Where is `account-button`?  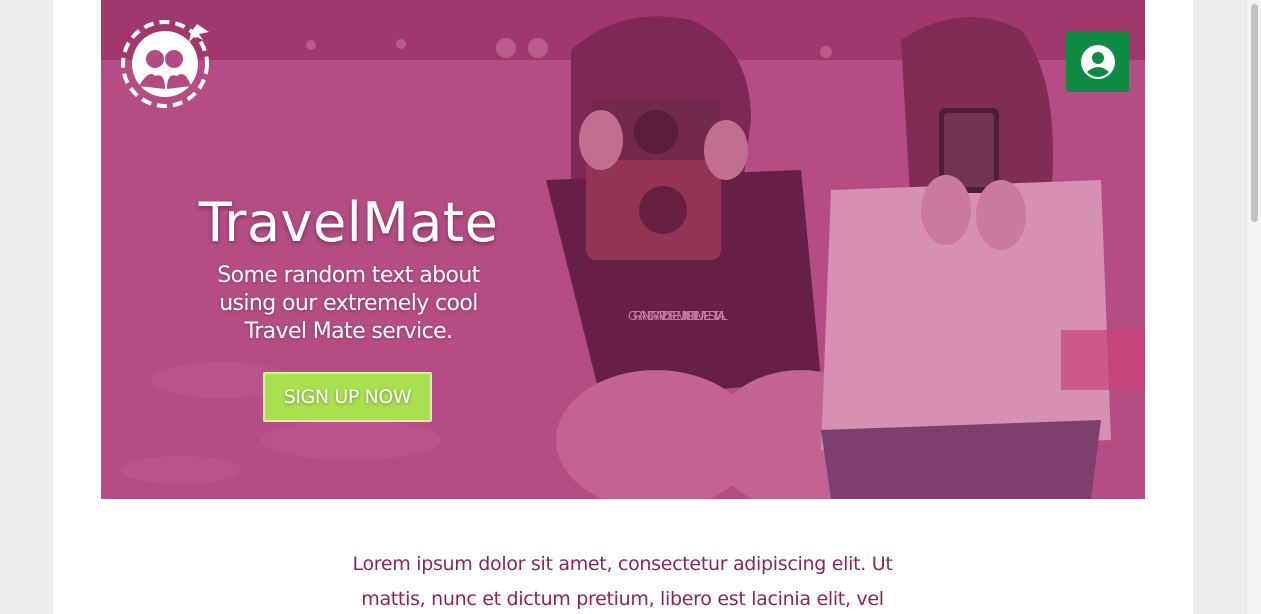
account-button is located at coordinates (1097, 61).